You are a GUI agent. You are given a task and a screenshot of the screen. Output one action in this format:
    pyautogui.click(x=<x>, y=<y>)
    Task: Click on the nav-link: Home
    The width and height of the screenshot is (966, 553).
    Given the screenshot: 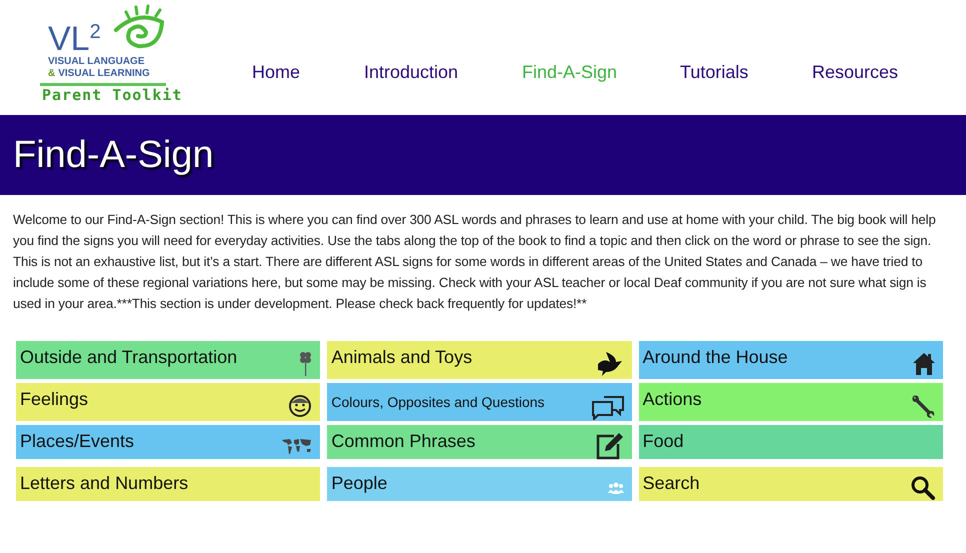 What is the action you would take?
    pyautogui.click(x=308, y=72)
    